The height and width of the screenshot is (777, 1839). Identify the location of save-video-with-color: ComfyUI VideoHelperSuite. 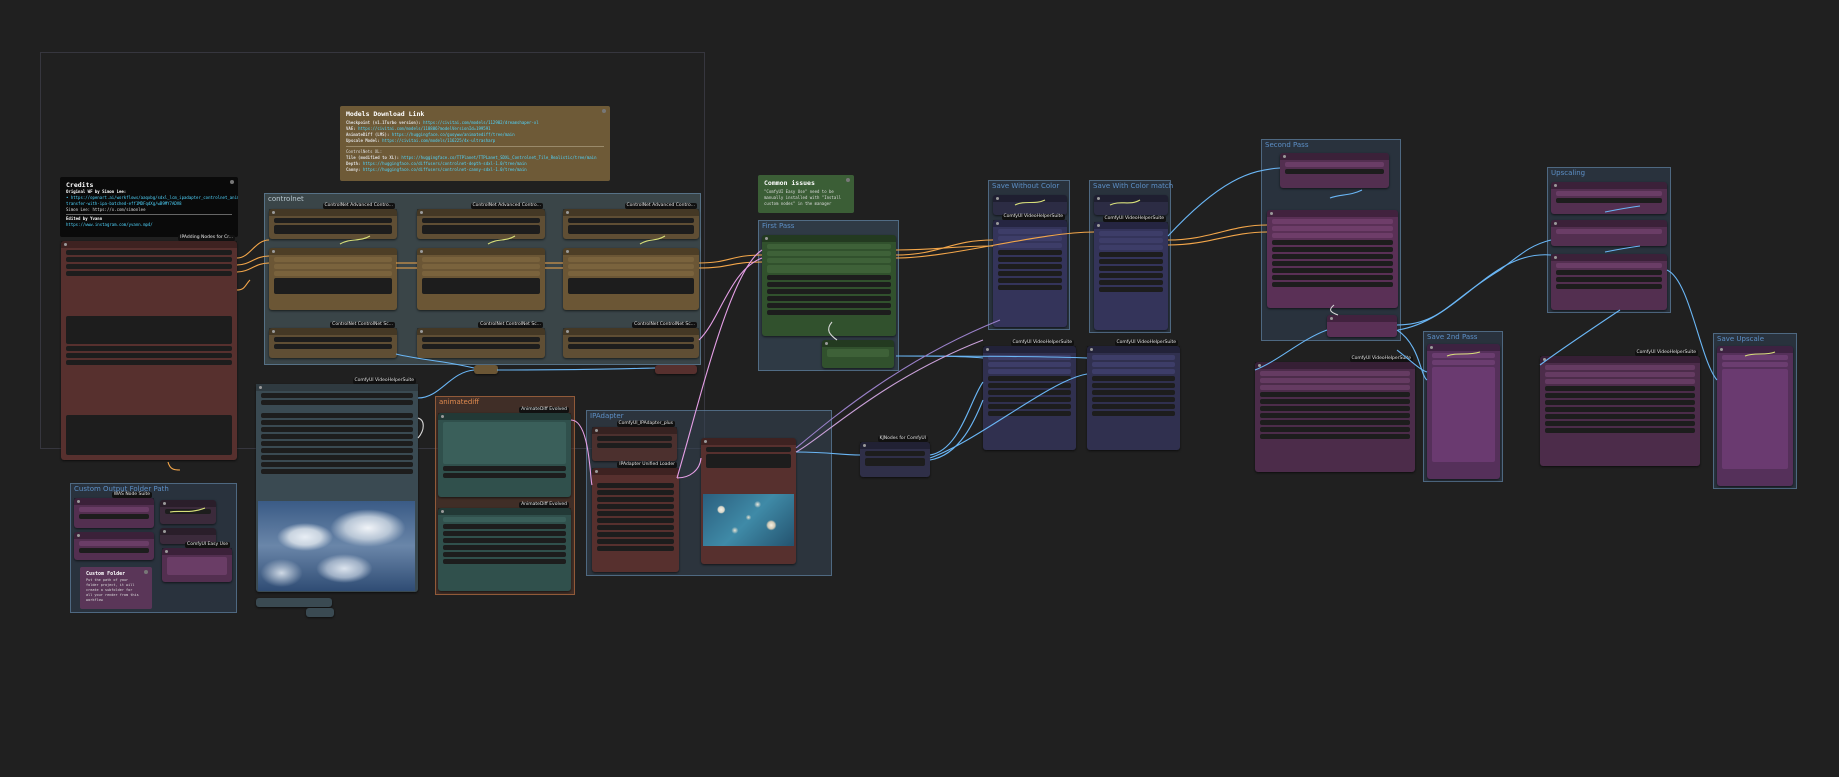
(1131, 273).